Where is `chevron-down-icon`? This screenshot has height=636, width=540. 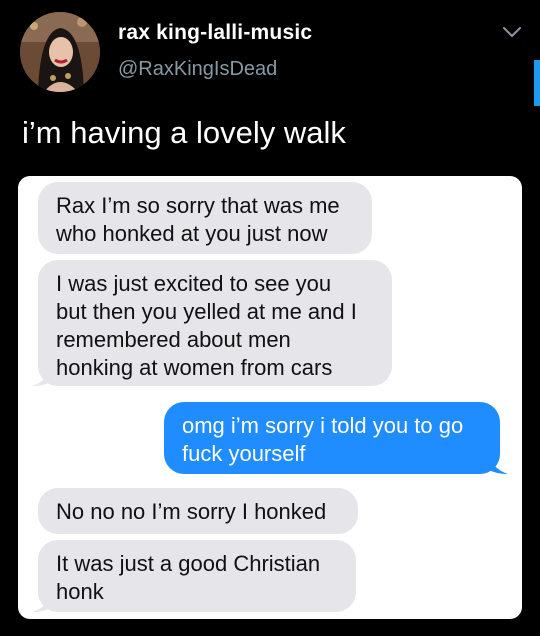 chevron-down-icon is located at coordinates (512, 32).